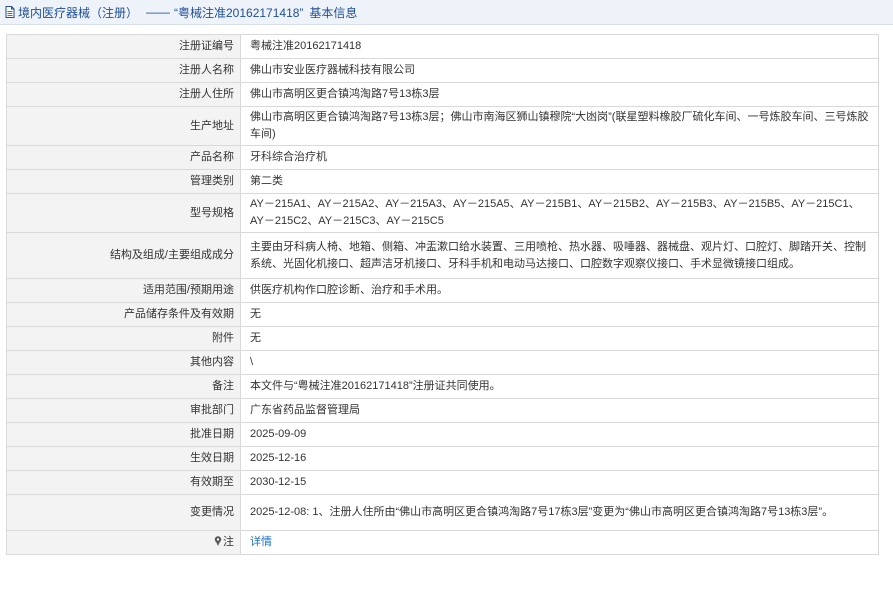  I want to click on row-value: 粤械注准20162171418, so click(559, 46).